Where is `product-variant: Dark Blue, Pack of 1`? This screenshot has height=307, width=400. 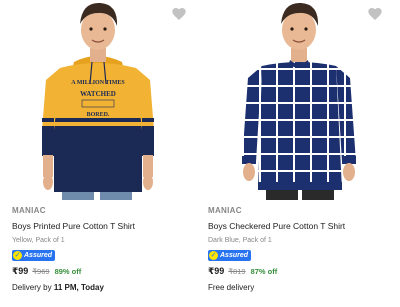
product-variant: Dark Blue, Pack of 1 is located at coordinates (240, 240).